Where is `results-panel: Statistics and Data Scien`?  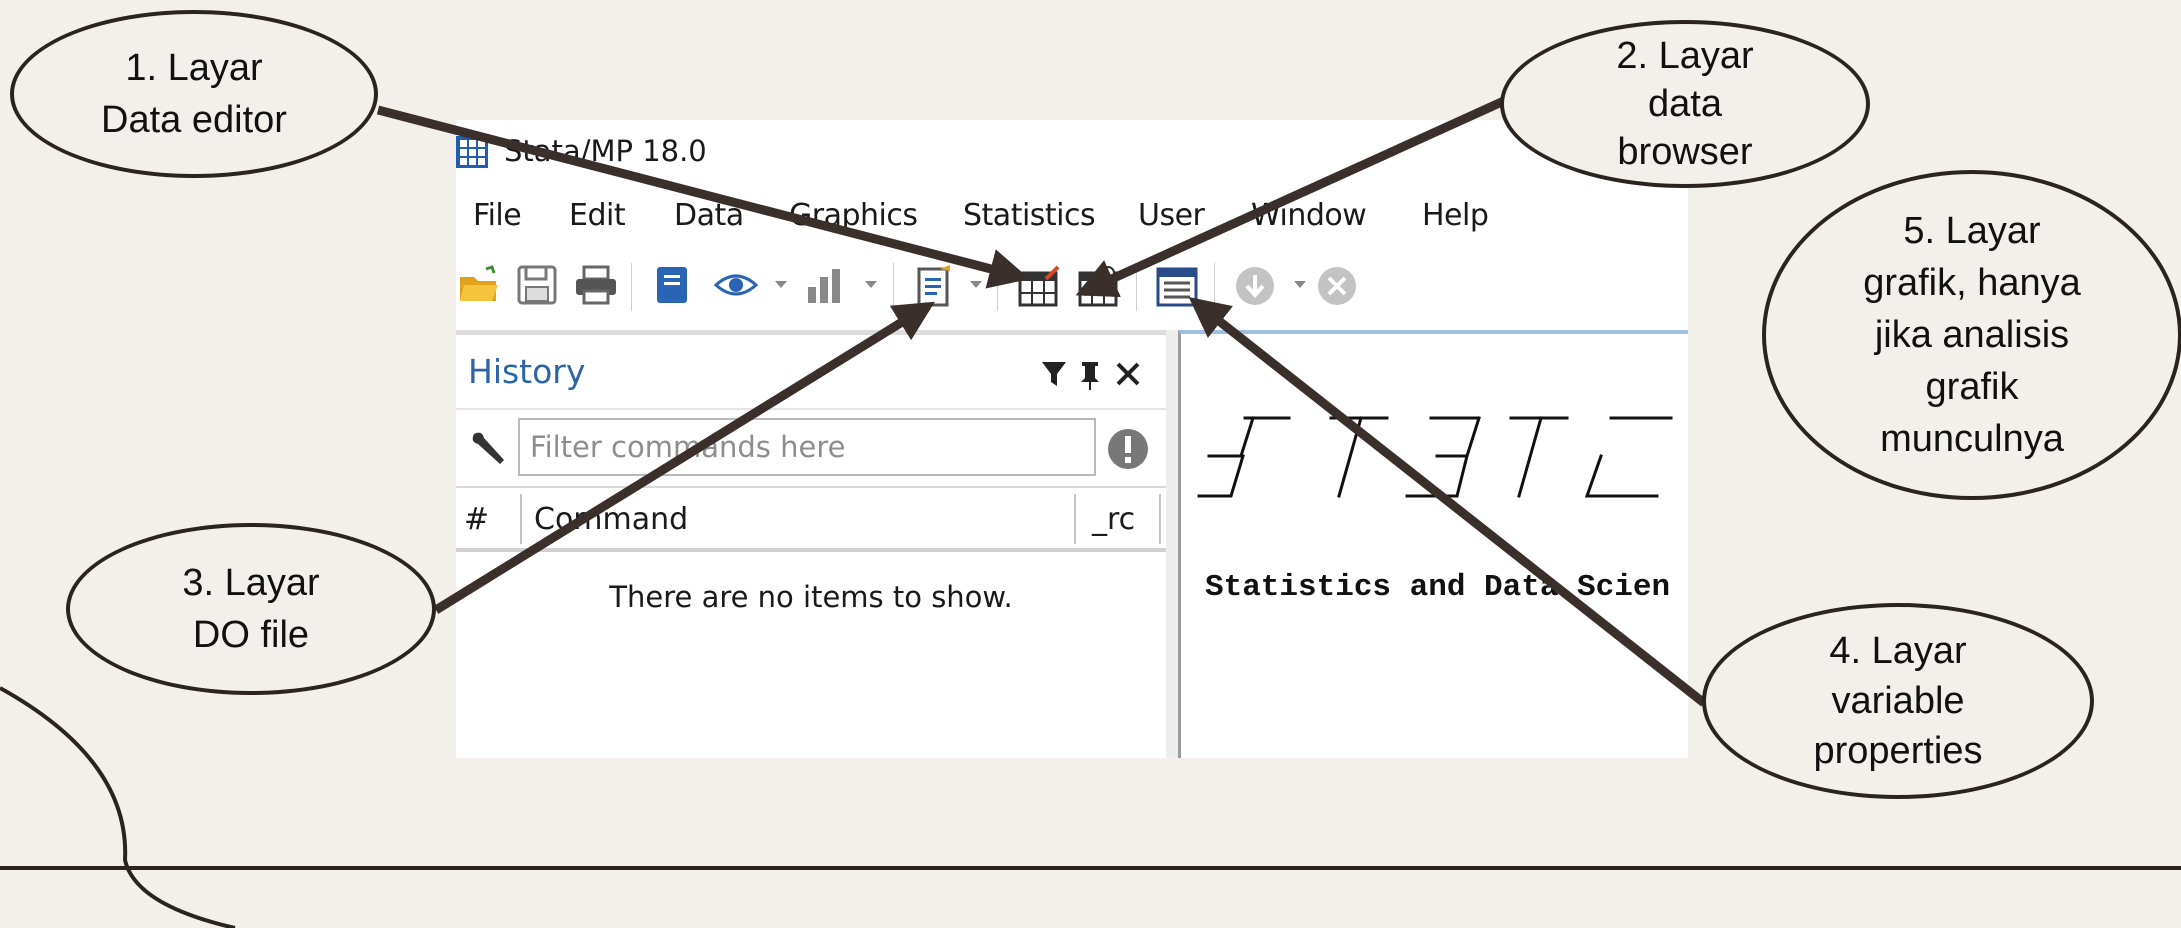 results-panel: Statistics and Data Scien is located at coordinates (1433, 544).